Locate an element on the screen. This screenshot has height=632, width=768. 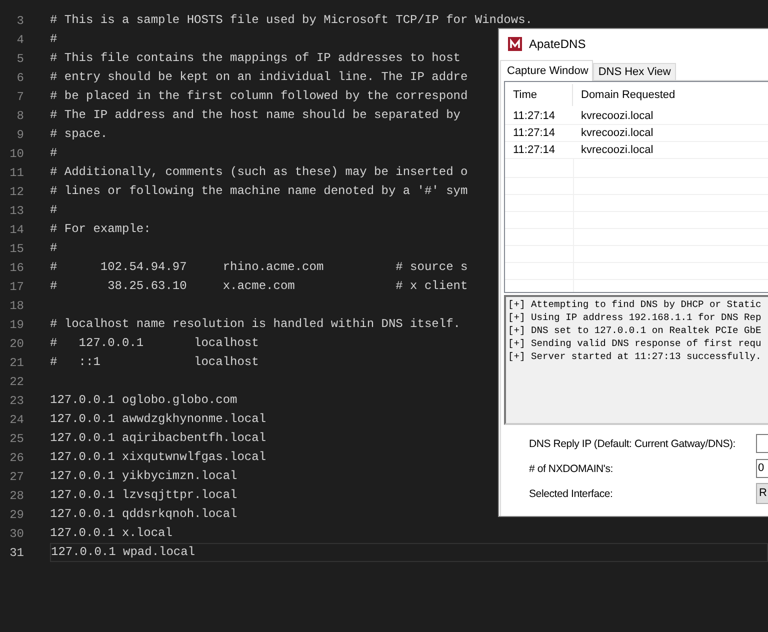
line-number: 31 is located at coordinates (16, 553).